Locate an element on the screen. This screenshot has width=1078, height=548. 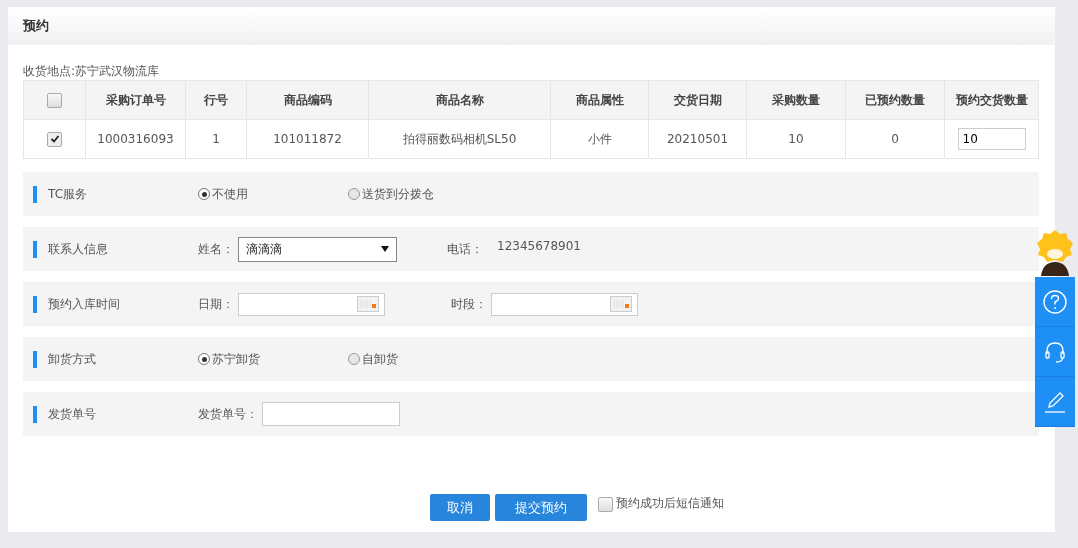
select-all-checkbox is located at coordinates (54, 100).